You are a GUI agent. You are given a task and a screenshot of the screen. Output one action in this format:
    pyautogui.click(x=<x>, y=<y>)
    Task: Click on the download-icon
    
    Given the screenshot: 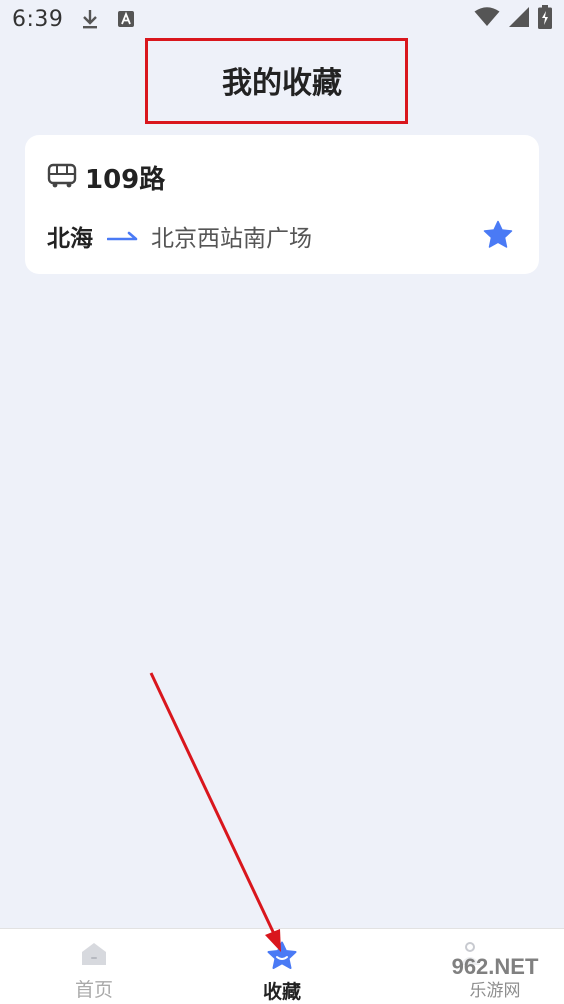 What is the action you would take?
    pyautogui.click(x=90, y=19)
    